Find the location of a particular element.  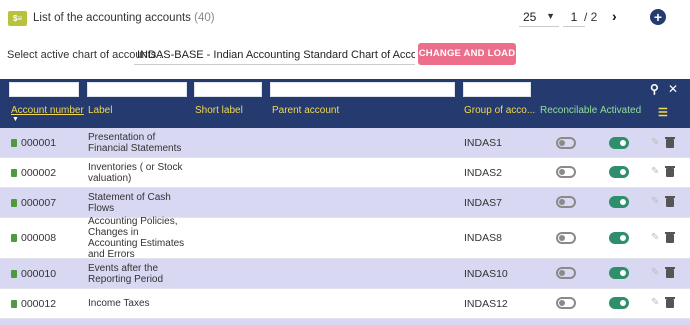

column-label: Label is located at coordinates (100, 110).